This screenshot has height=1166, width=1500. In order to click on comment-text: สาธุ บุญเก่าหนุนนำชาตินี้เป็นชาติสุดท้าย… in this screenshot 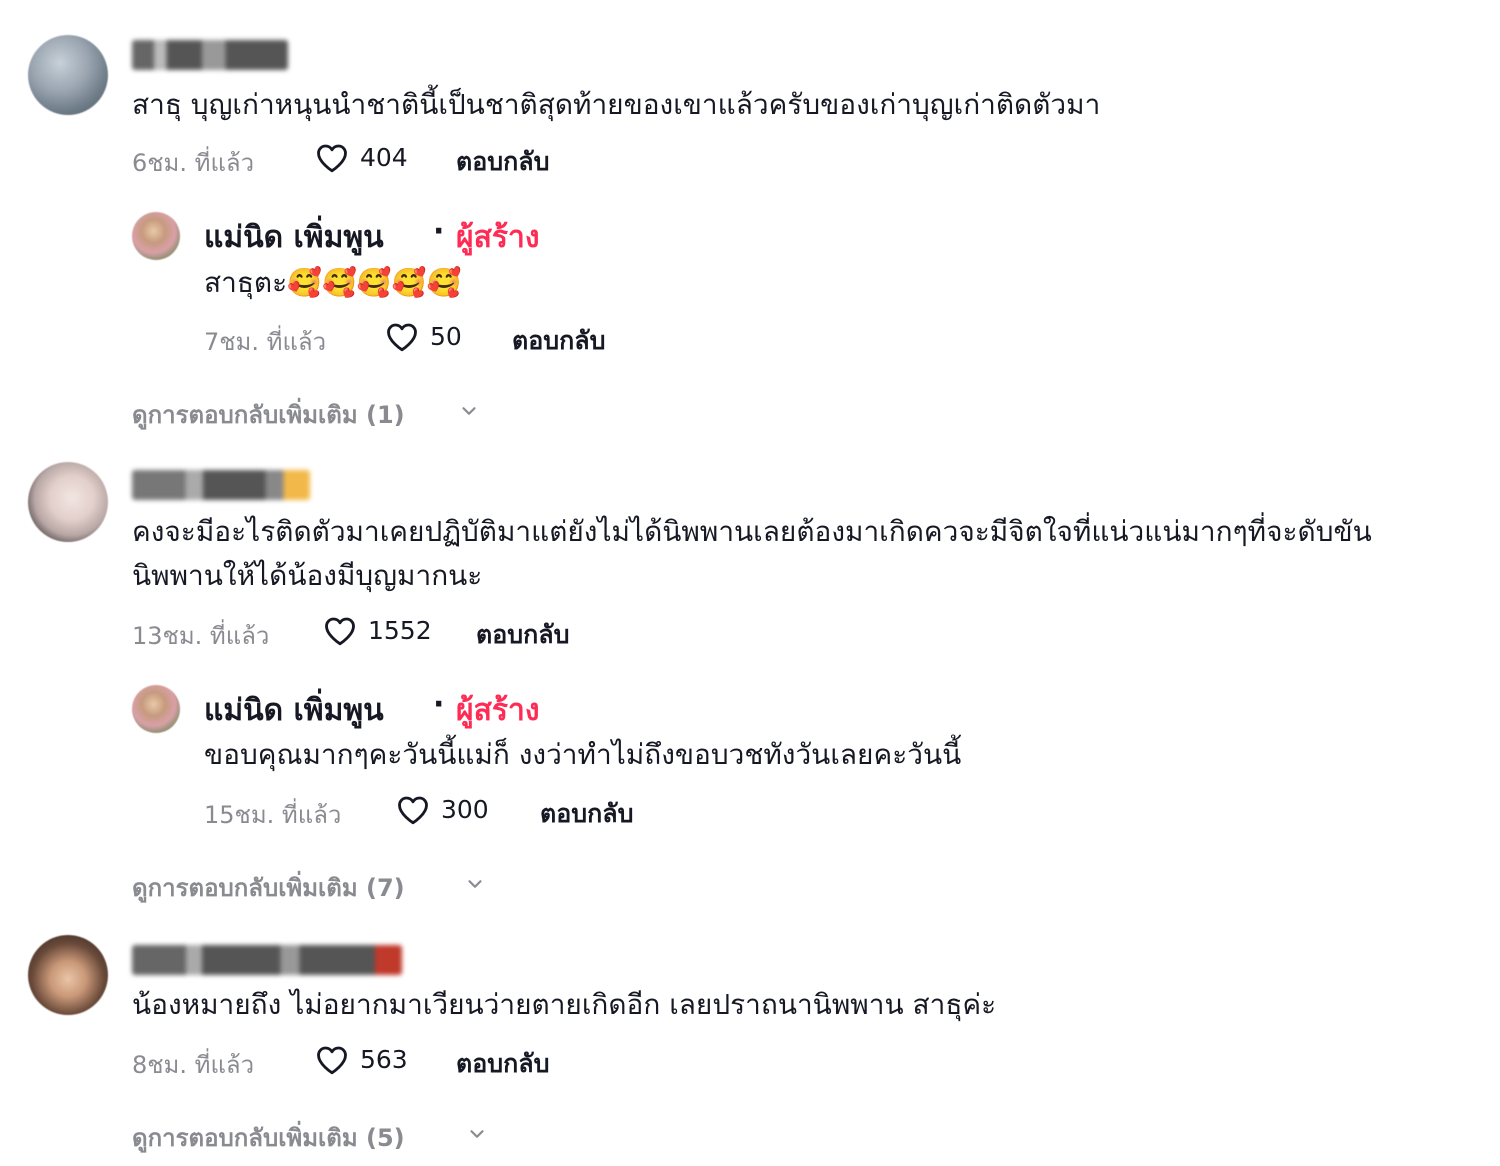, I will do `click(616, 104)`.